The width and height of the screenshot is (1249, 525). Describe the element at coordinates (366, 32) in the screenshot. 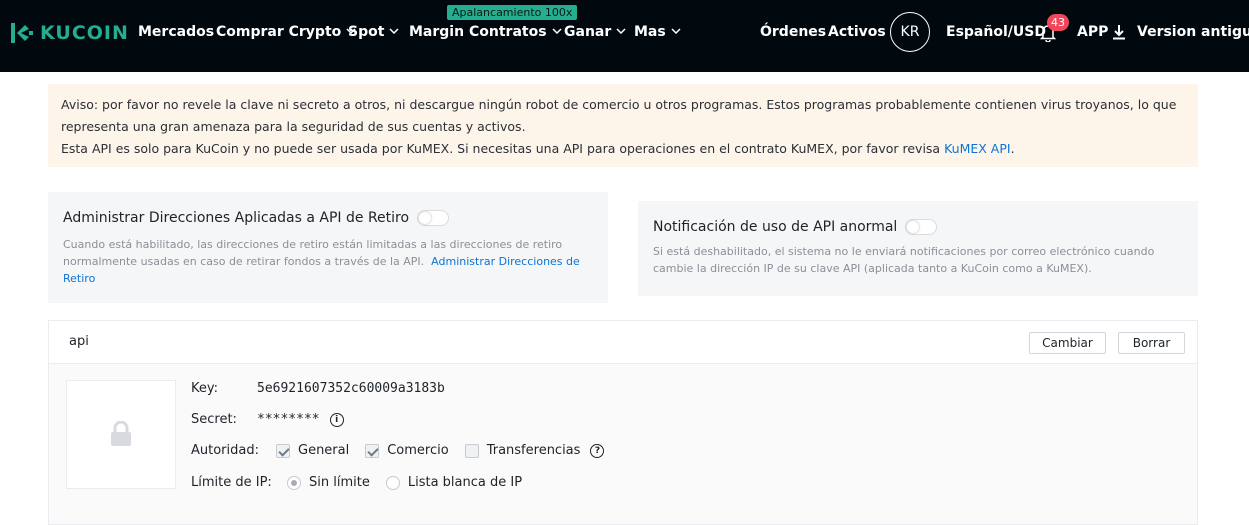

I see `nav-label: Spot` at that location.